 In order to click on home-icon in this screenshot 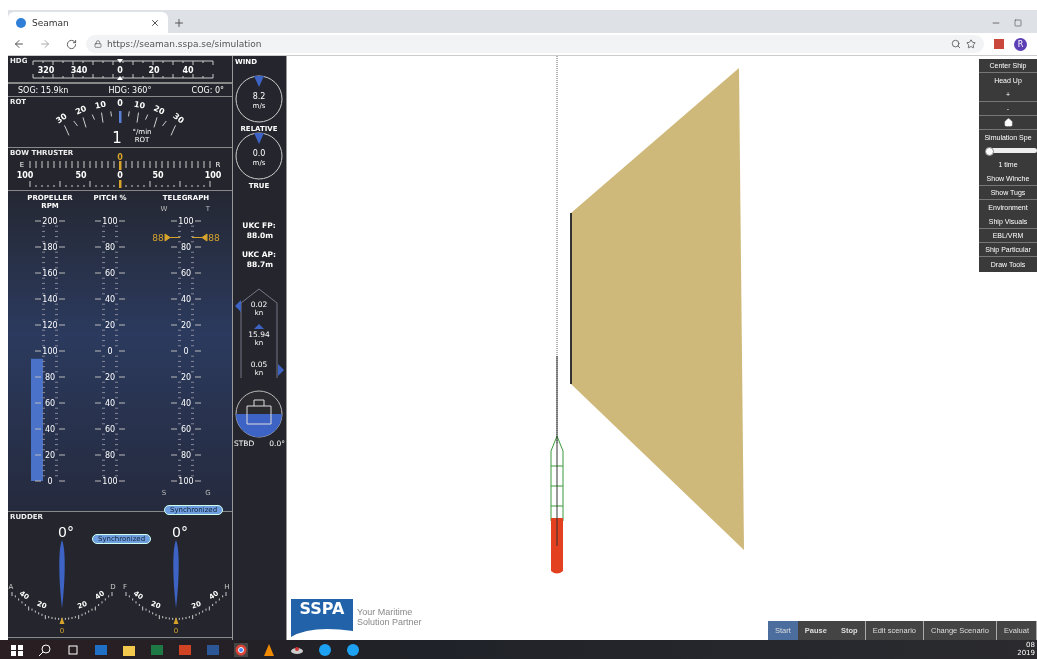, I will do `click(1008, 123)`.